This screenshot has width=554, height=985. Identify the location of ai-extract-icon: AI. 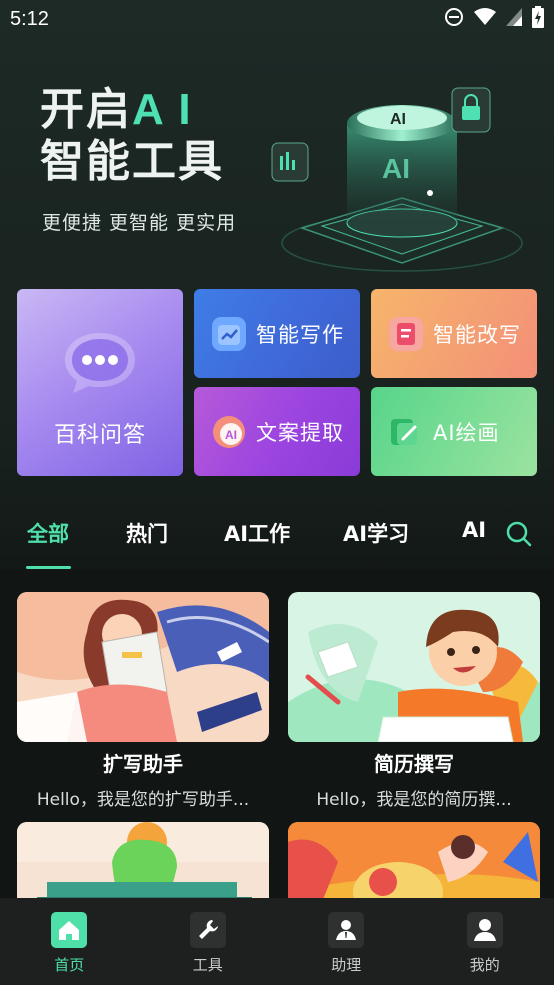
(229, 432).